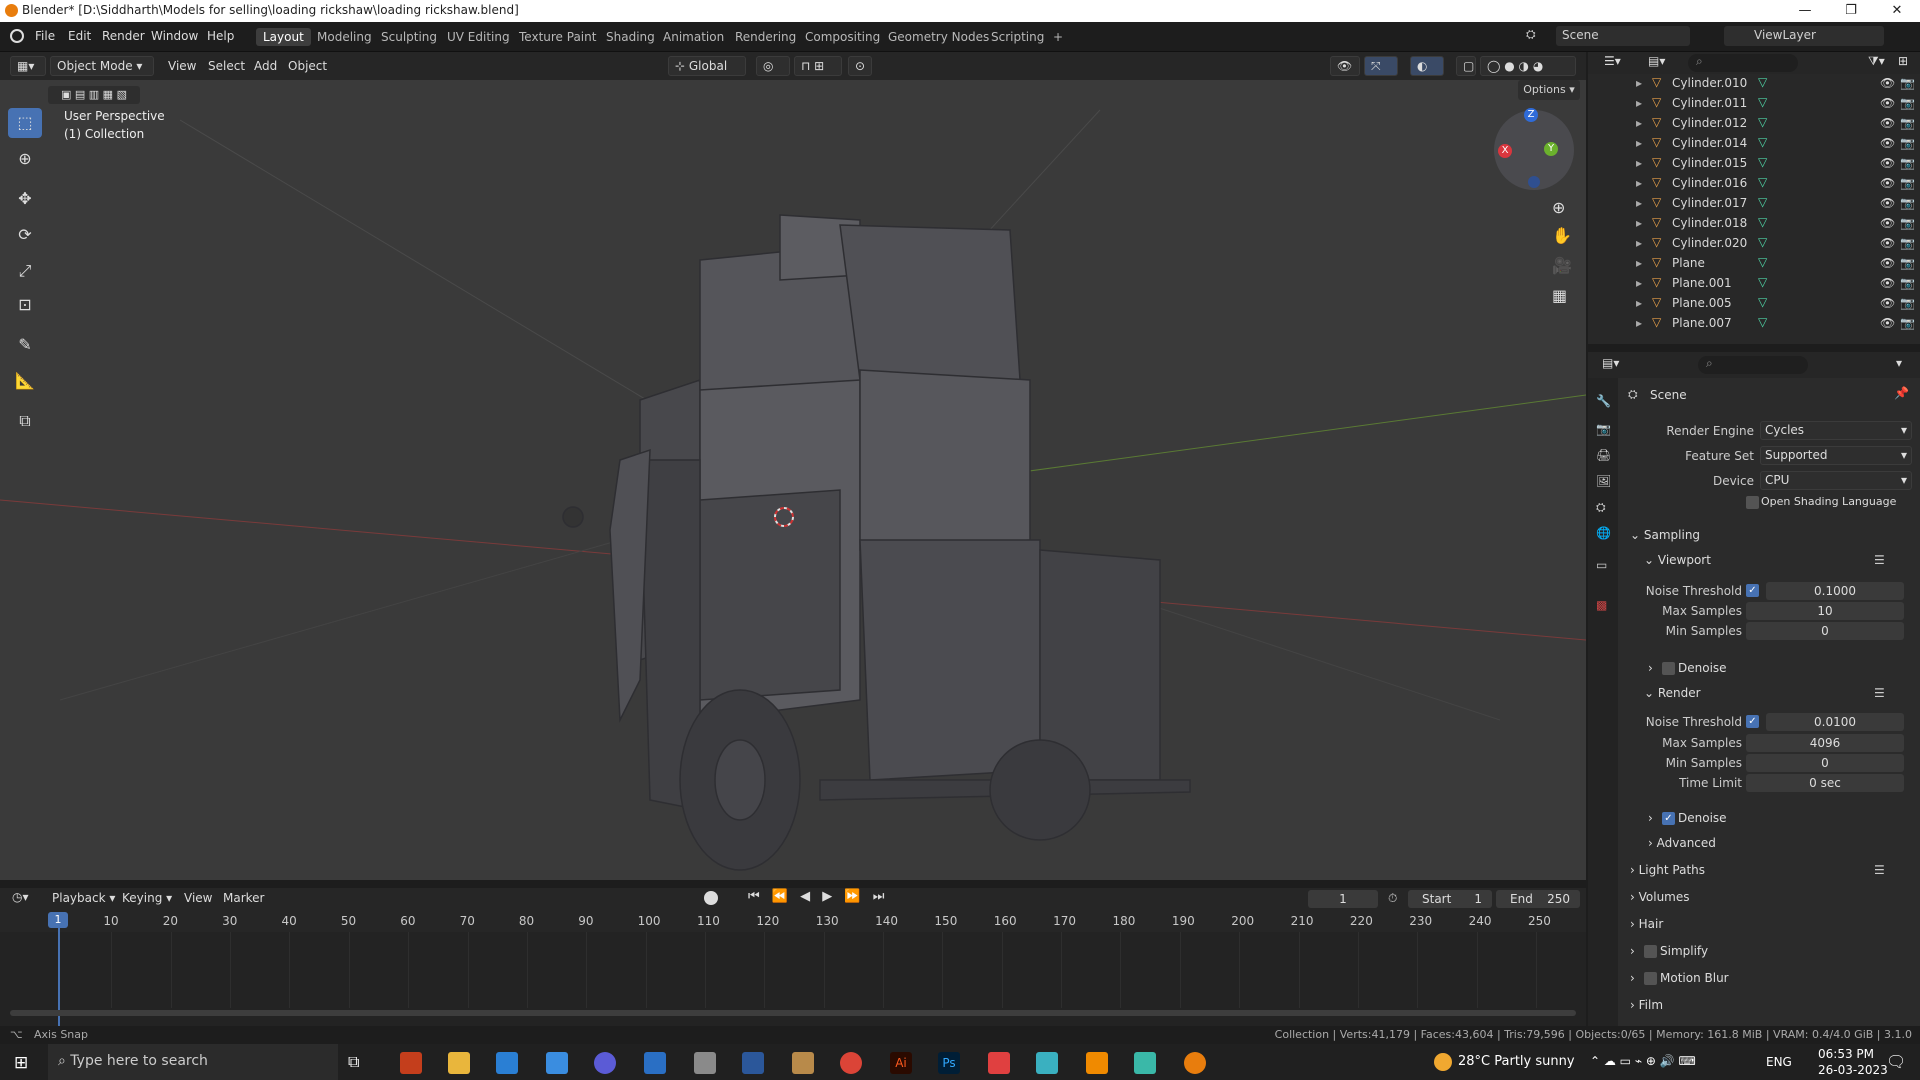  What do you see at coordinates (753, 1063) in the screenshot?
I see `word-icon` at bounding box center [753, 1063].